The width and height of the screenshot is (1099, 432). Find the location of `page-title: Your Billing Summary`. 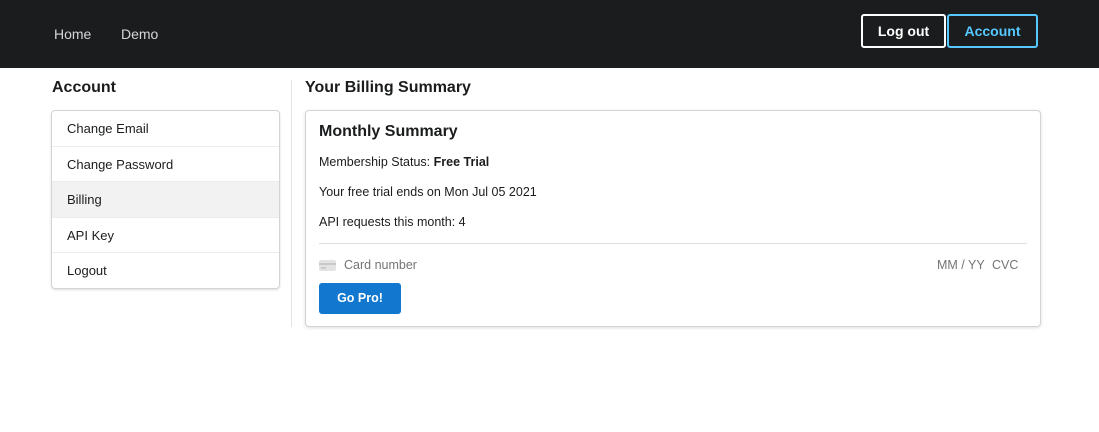

page-title: Your Billing Summary is located at coordinates (388, 87).